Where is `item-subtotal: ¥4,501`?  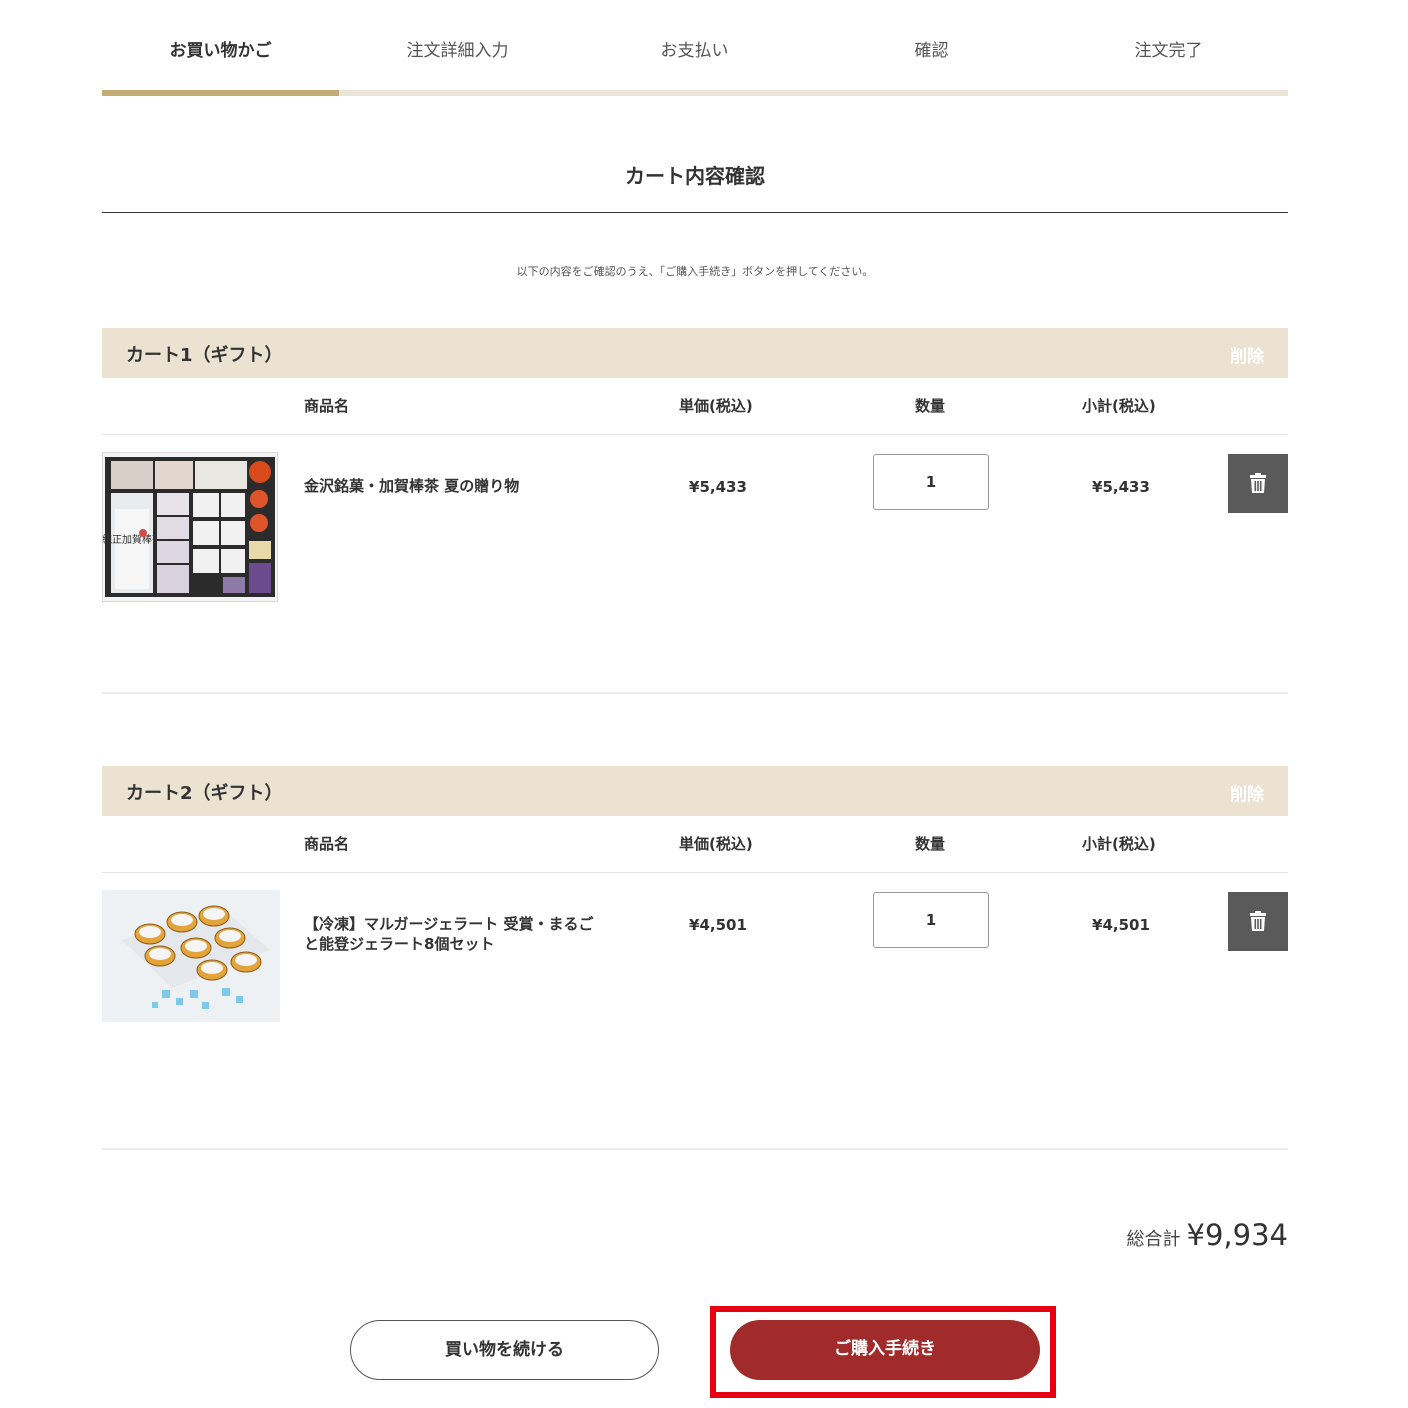 item-subtotal: ¥4,501 is located at coordinates (1121, 925).